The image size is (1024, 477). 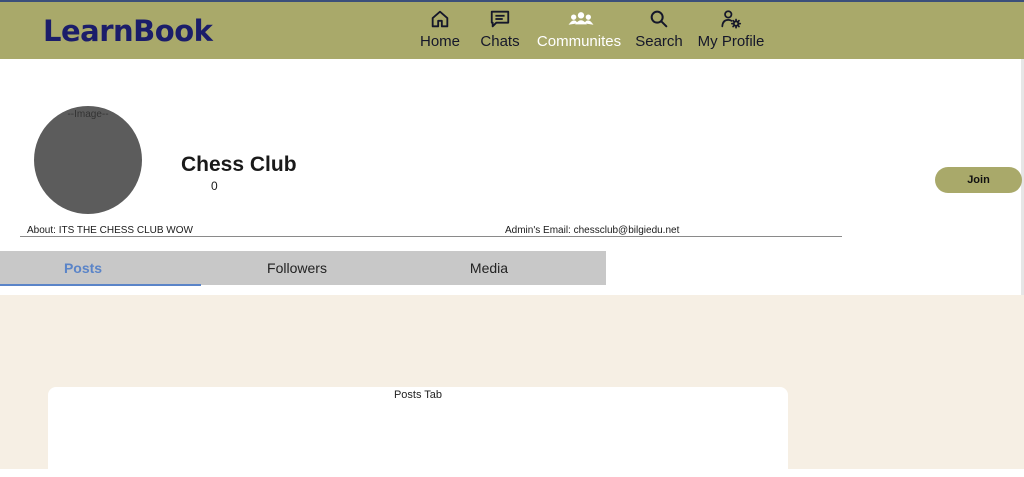 What do you see at coordinates (128, 31) in the screenshot?
I see `app-logo: LearnBook` at bounding box center [128, 31].